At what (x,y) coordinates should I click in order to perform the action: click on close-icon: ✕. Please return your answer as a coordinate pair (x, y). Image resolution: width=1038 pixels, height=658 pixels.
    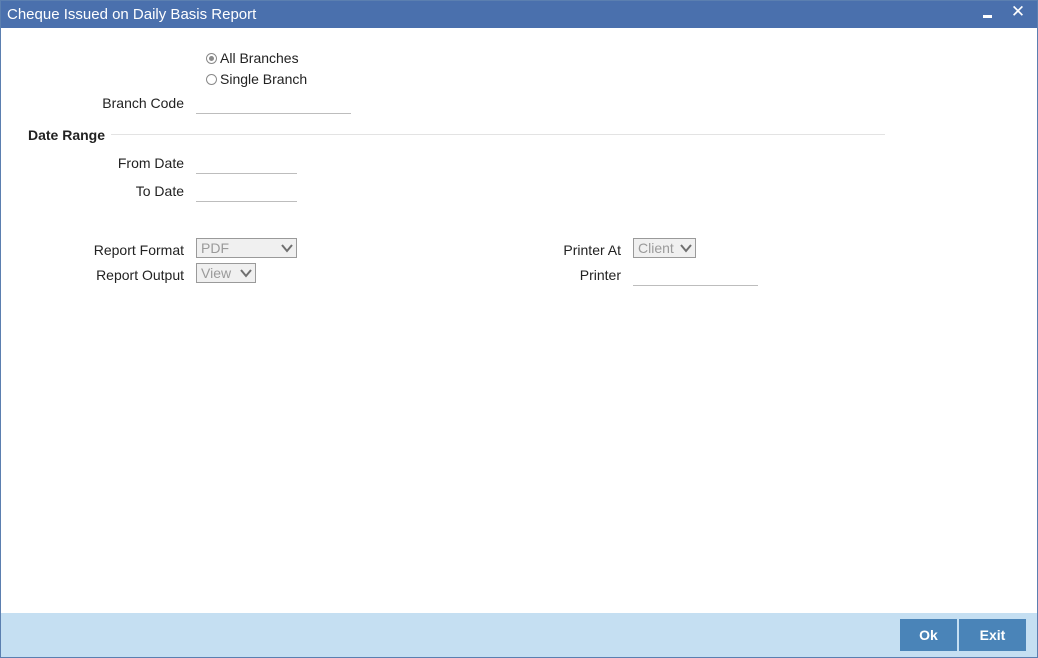
    Looking at the image, I should click on (1018, 11).